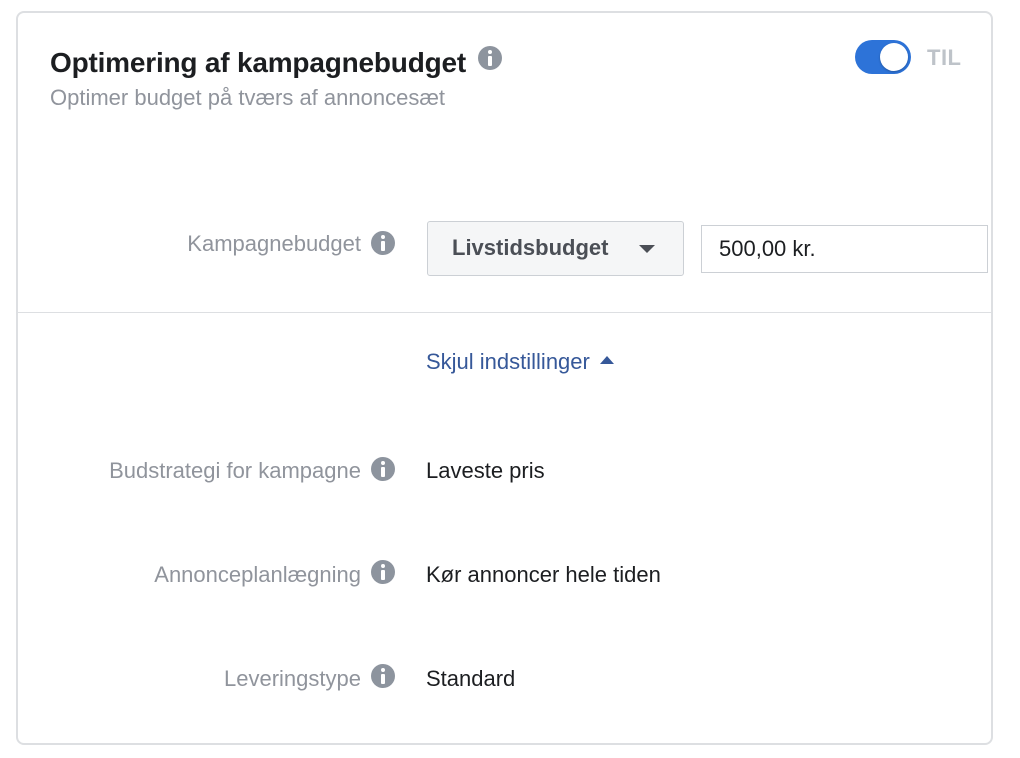 The height and width of the screenshot is (758, 1020). What do you see at coordinates (471, 678) in the screenshot?
I see `delivery-type-value: Standard` at bounding box center [471, 678].